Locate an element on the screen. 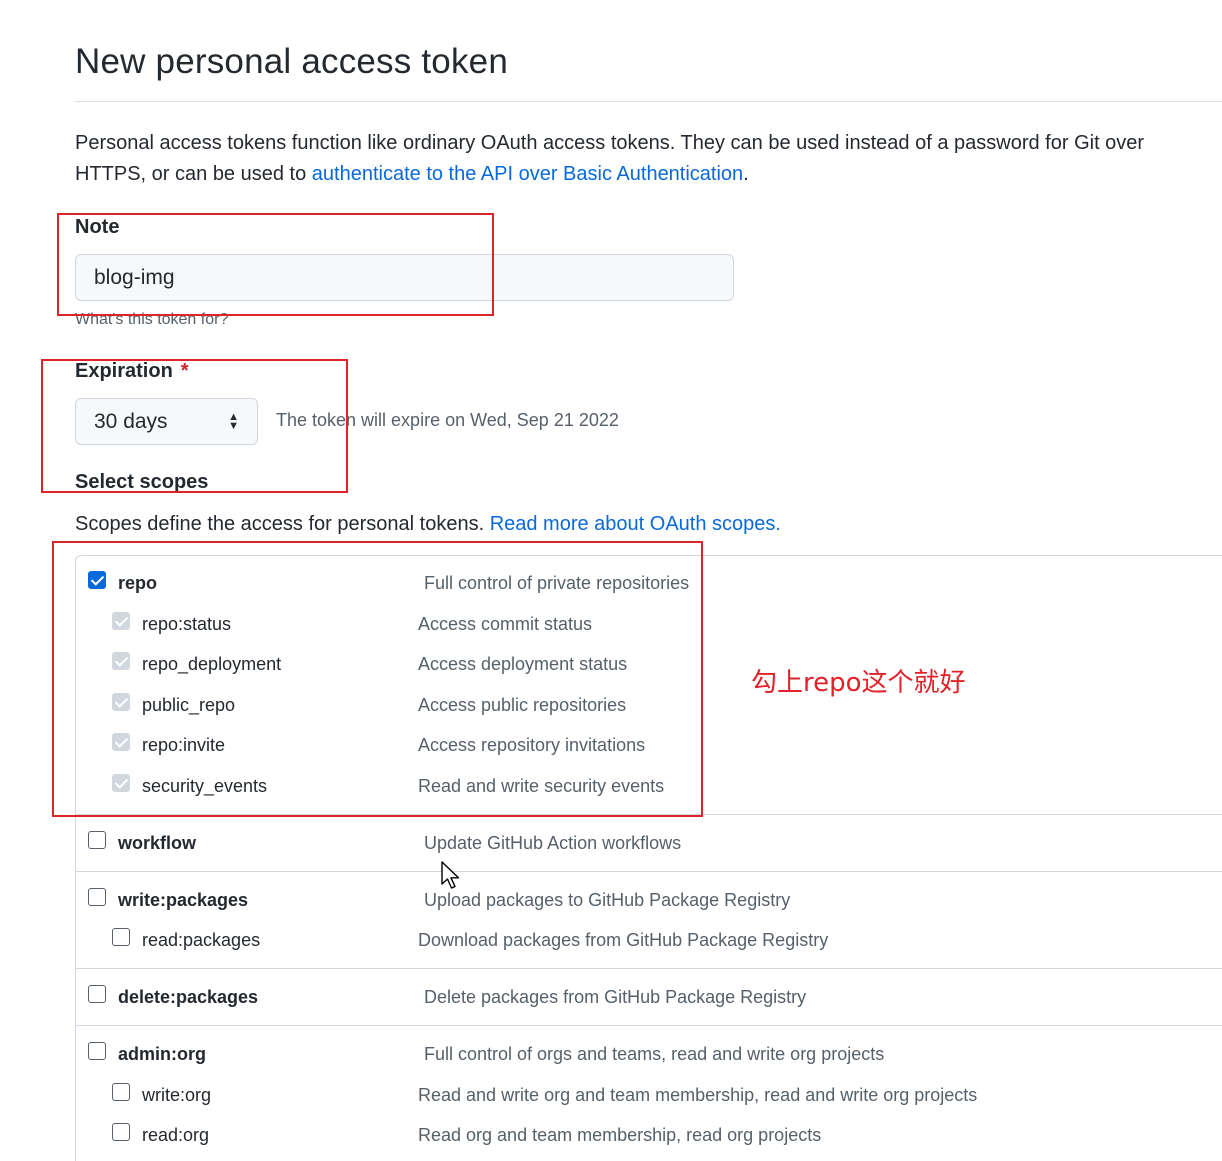  mouse-cursor-icon is located at coordinates (450, 875).